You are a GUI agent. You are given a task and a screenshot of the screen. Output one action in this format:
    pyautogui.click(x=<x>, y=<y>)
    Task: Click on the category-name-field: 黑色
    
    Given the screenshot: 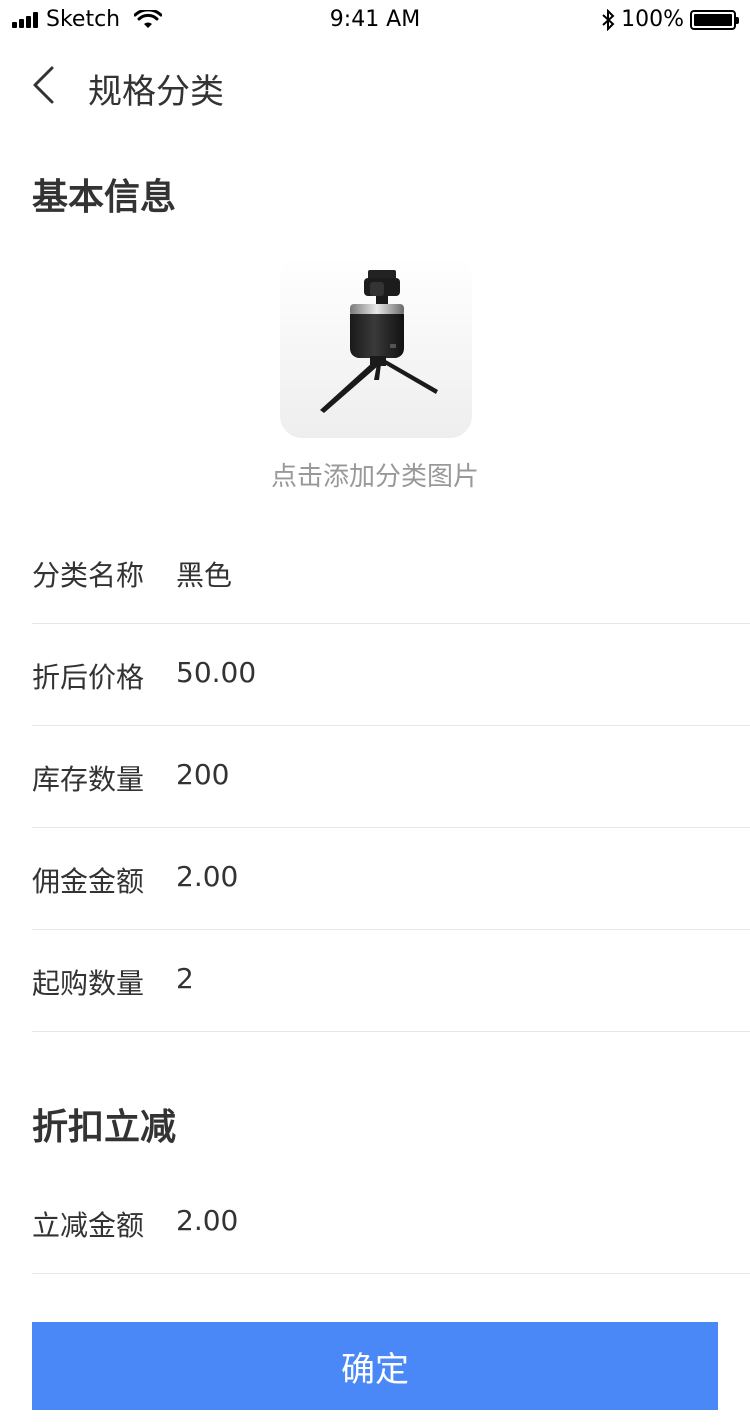 What is the action you would take?
    pyautogui.click(x=426, y=574)
    